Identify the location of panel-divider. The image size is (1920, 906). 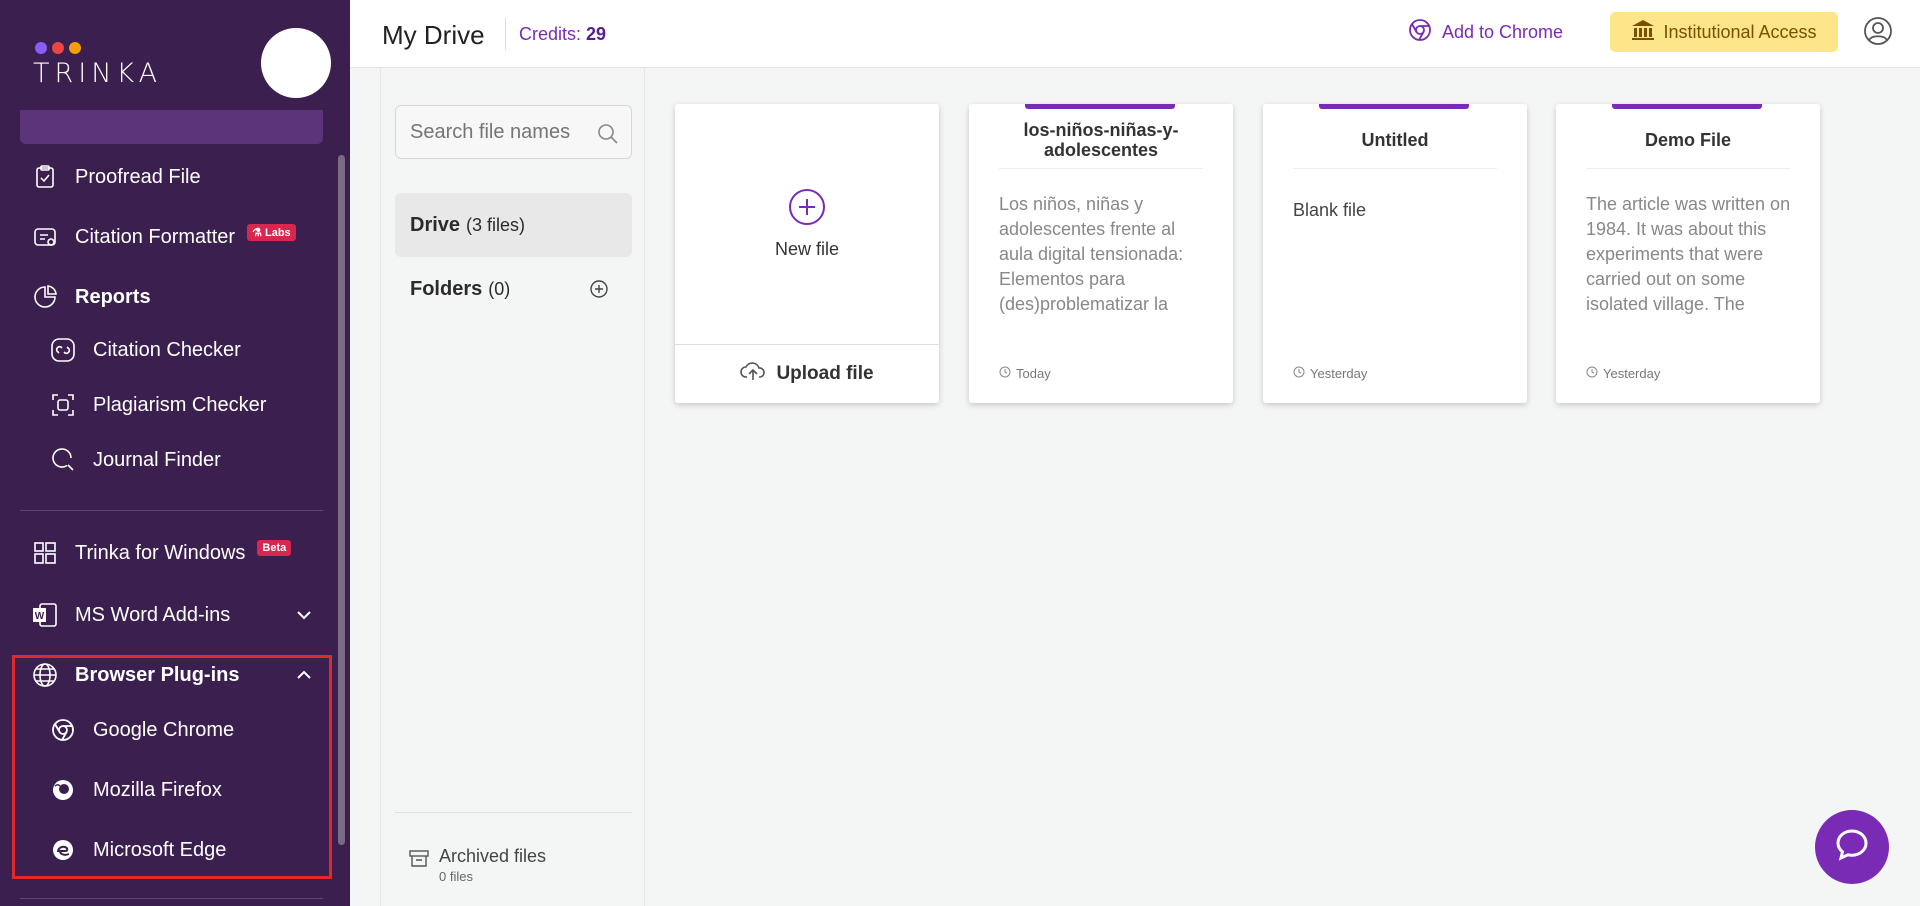
(513, 812).